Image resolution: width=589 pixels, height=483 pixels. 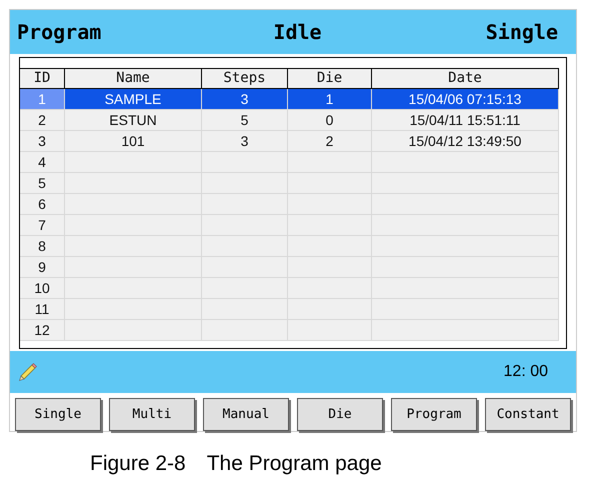 What do you see at coordinates (42, 246) in the screenshot?
I see `table-cell: 8` at bounding box center [42, 246].